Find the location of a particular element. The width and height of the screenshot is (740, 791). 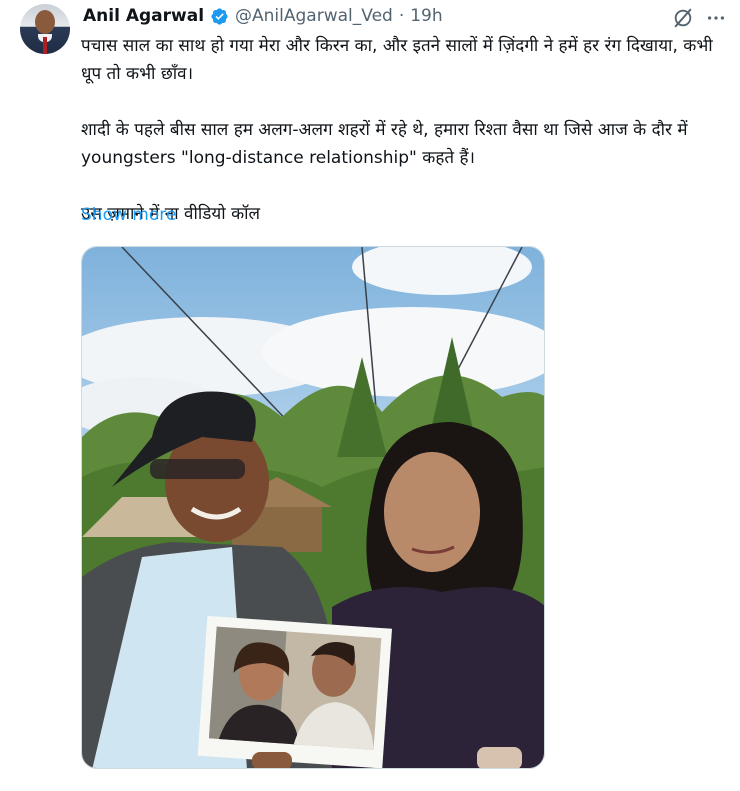

post-header: Anil Agarwal @AnilAgarwal_Ved · 19h is located at coordinates (263, 16).